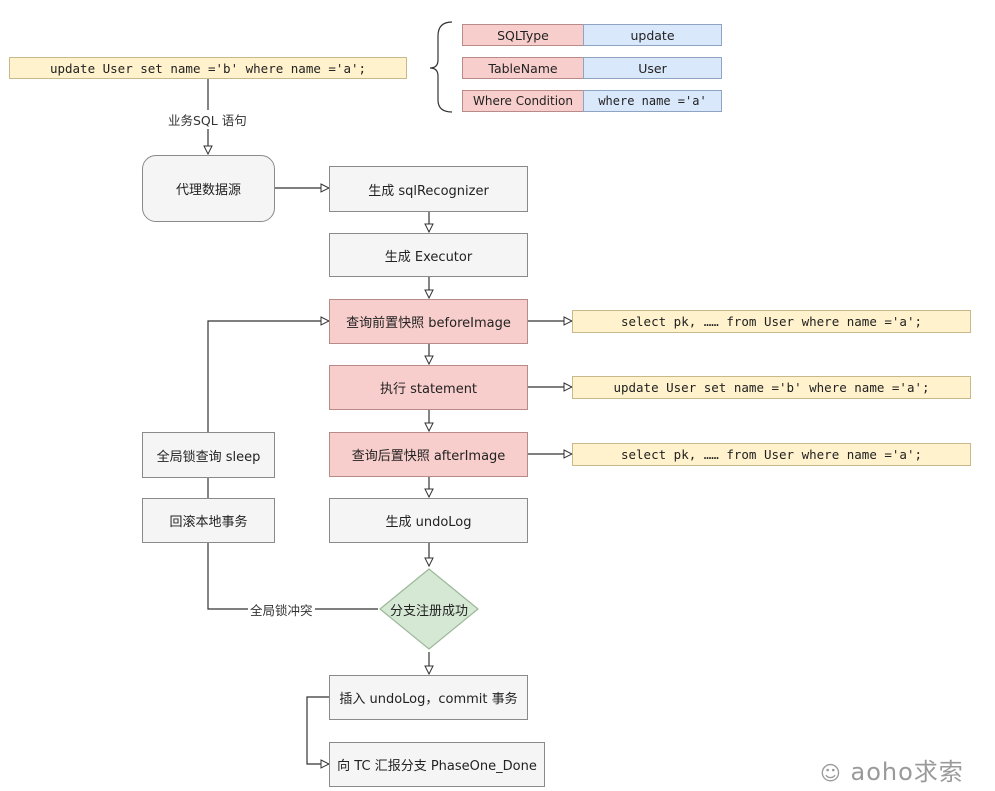 This screenshot has height=791, width=995. What do you see at coordinates (652, 68) in the screenshot?
I see `parse-value-tablename: User` at bounding box center [652, 68].